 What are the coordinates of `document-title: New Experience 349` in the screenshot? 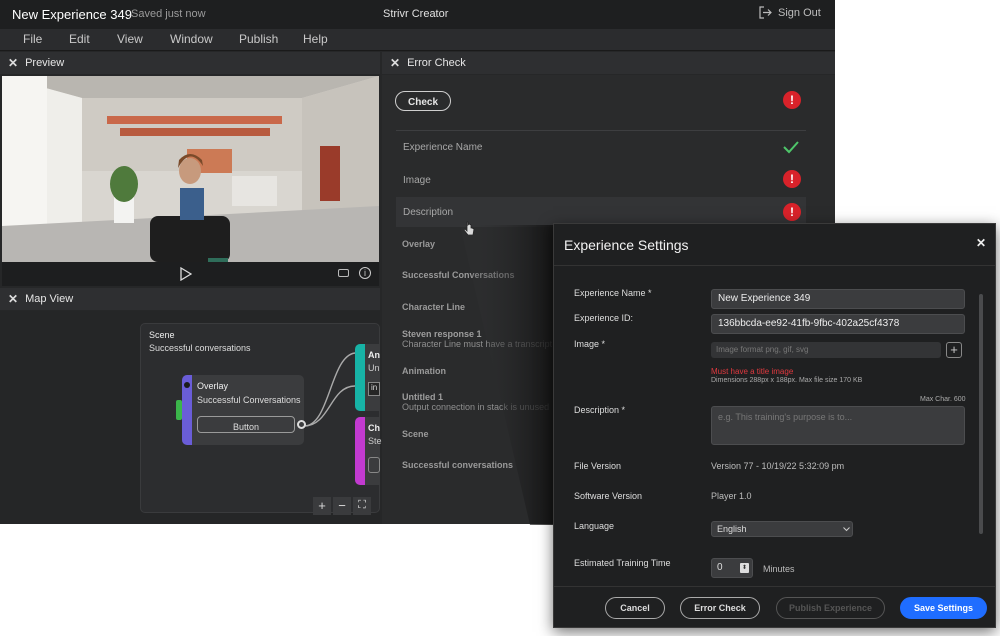 It's located at (72, 14).